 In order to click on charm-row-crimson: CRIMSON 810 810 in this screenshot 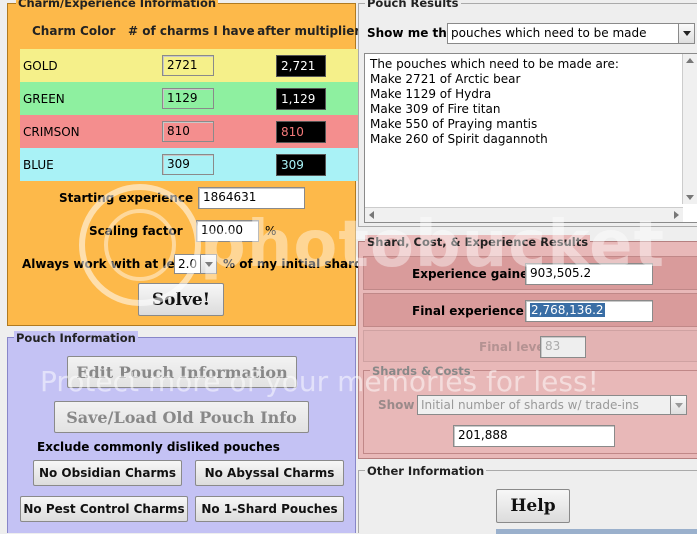, I will do `click(189, 131)`.